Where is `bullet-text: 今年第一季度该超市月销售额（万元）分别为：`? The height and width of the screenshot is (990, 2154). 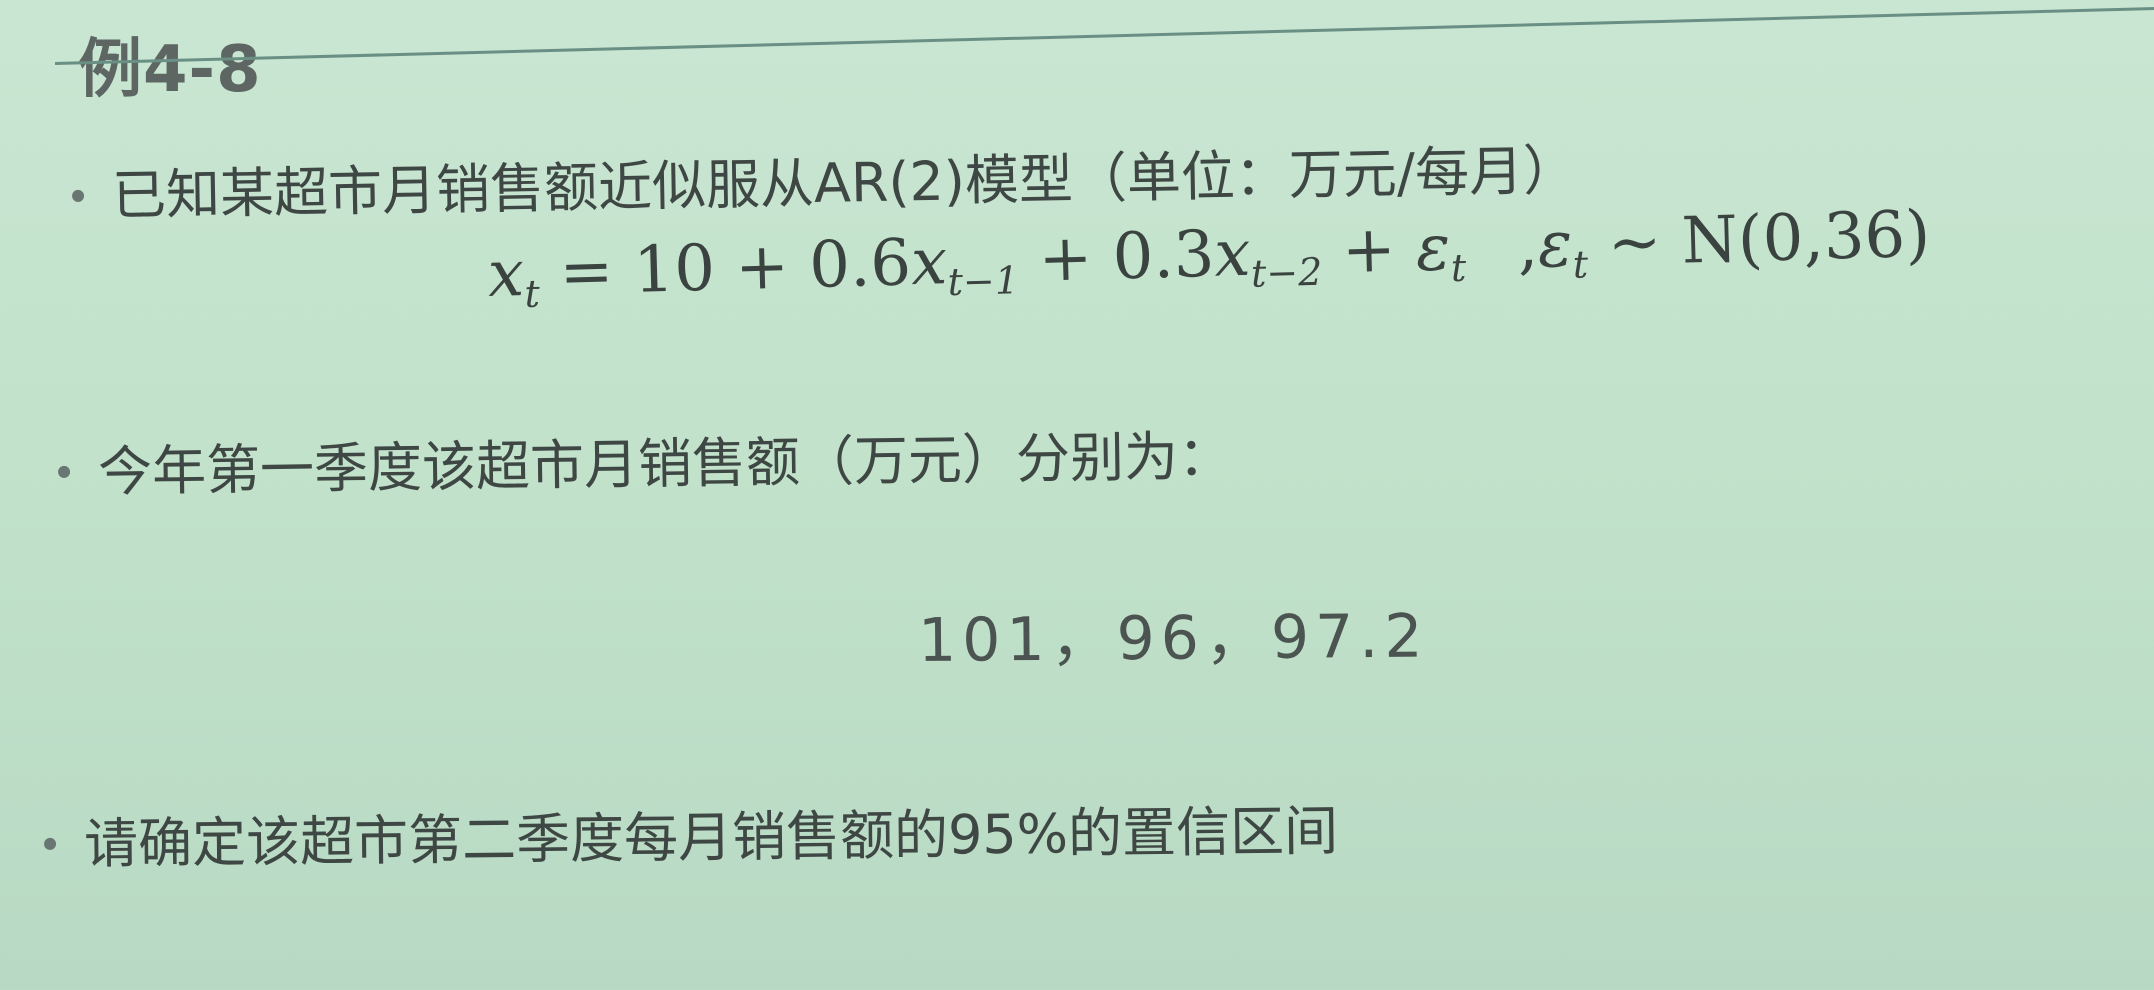 bullet-text: 今年第一季度该超市月销售额（万元）分别为： is located at coordinates (665, 464).